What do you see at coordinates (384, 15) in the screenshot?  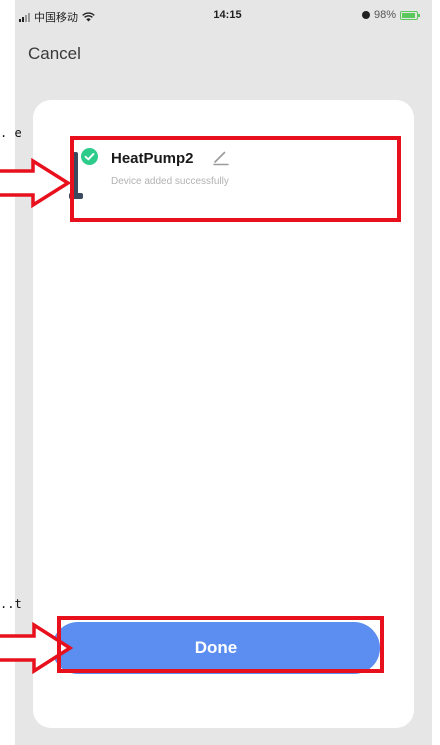 I see `battery-percentage: 98%` at bounding box center [384, 15].